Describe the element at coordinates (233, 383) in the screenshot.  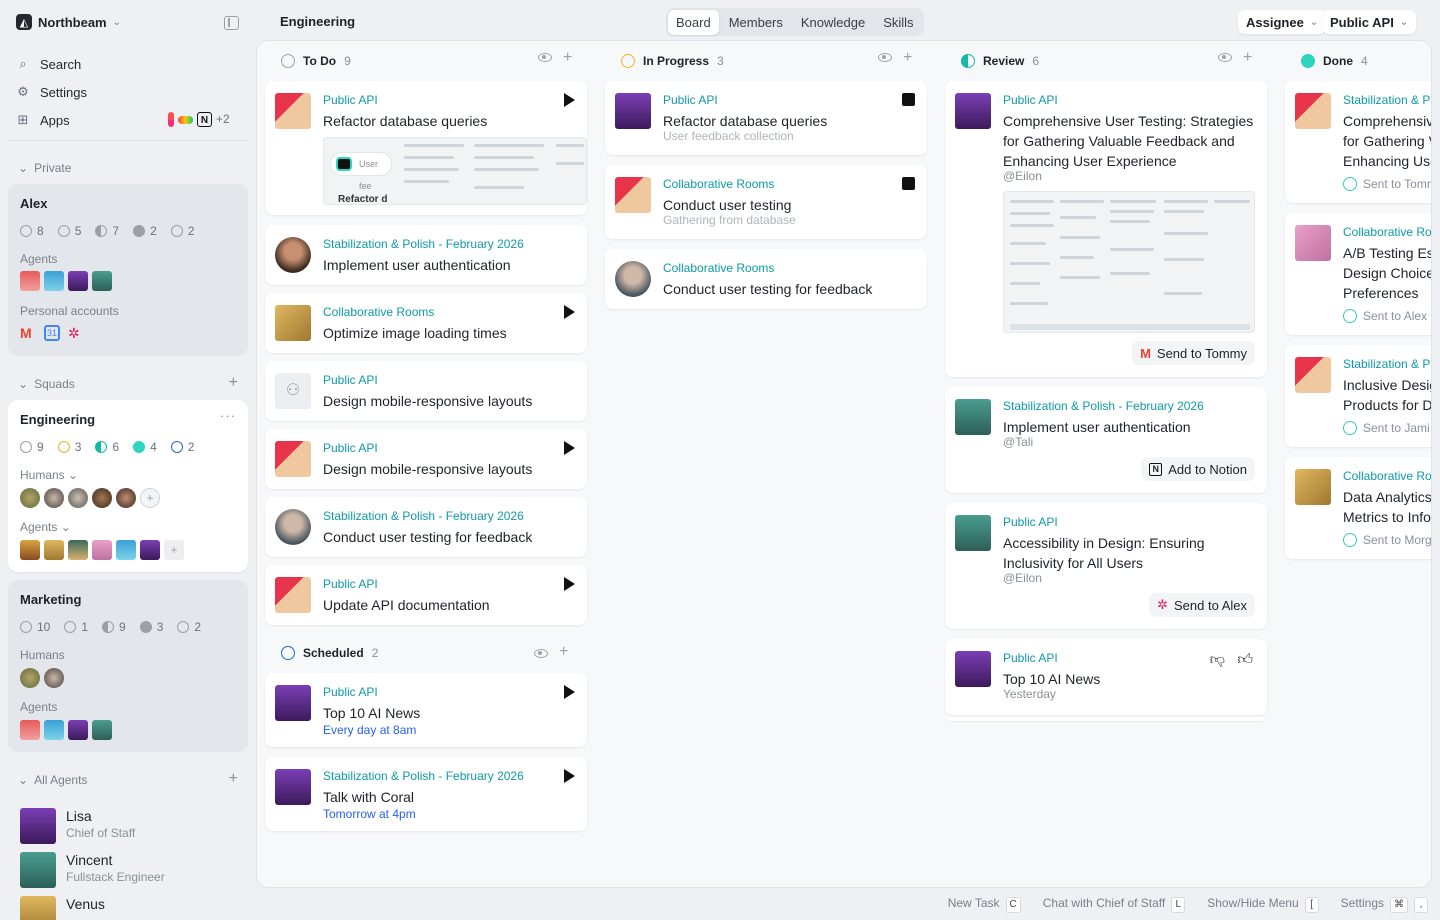
I see `add-squad-icon: +` at that location.